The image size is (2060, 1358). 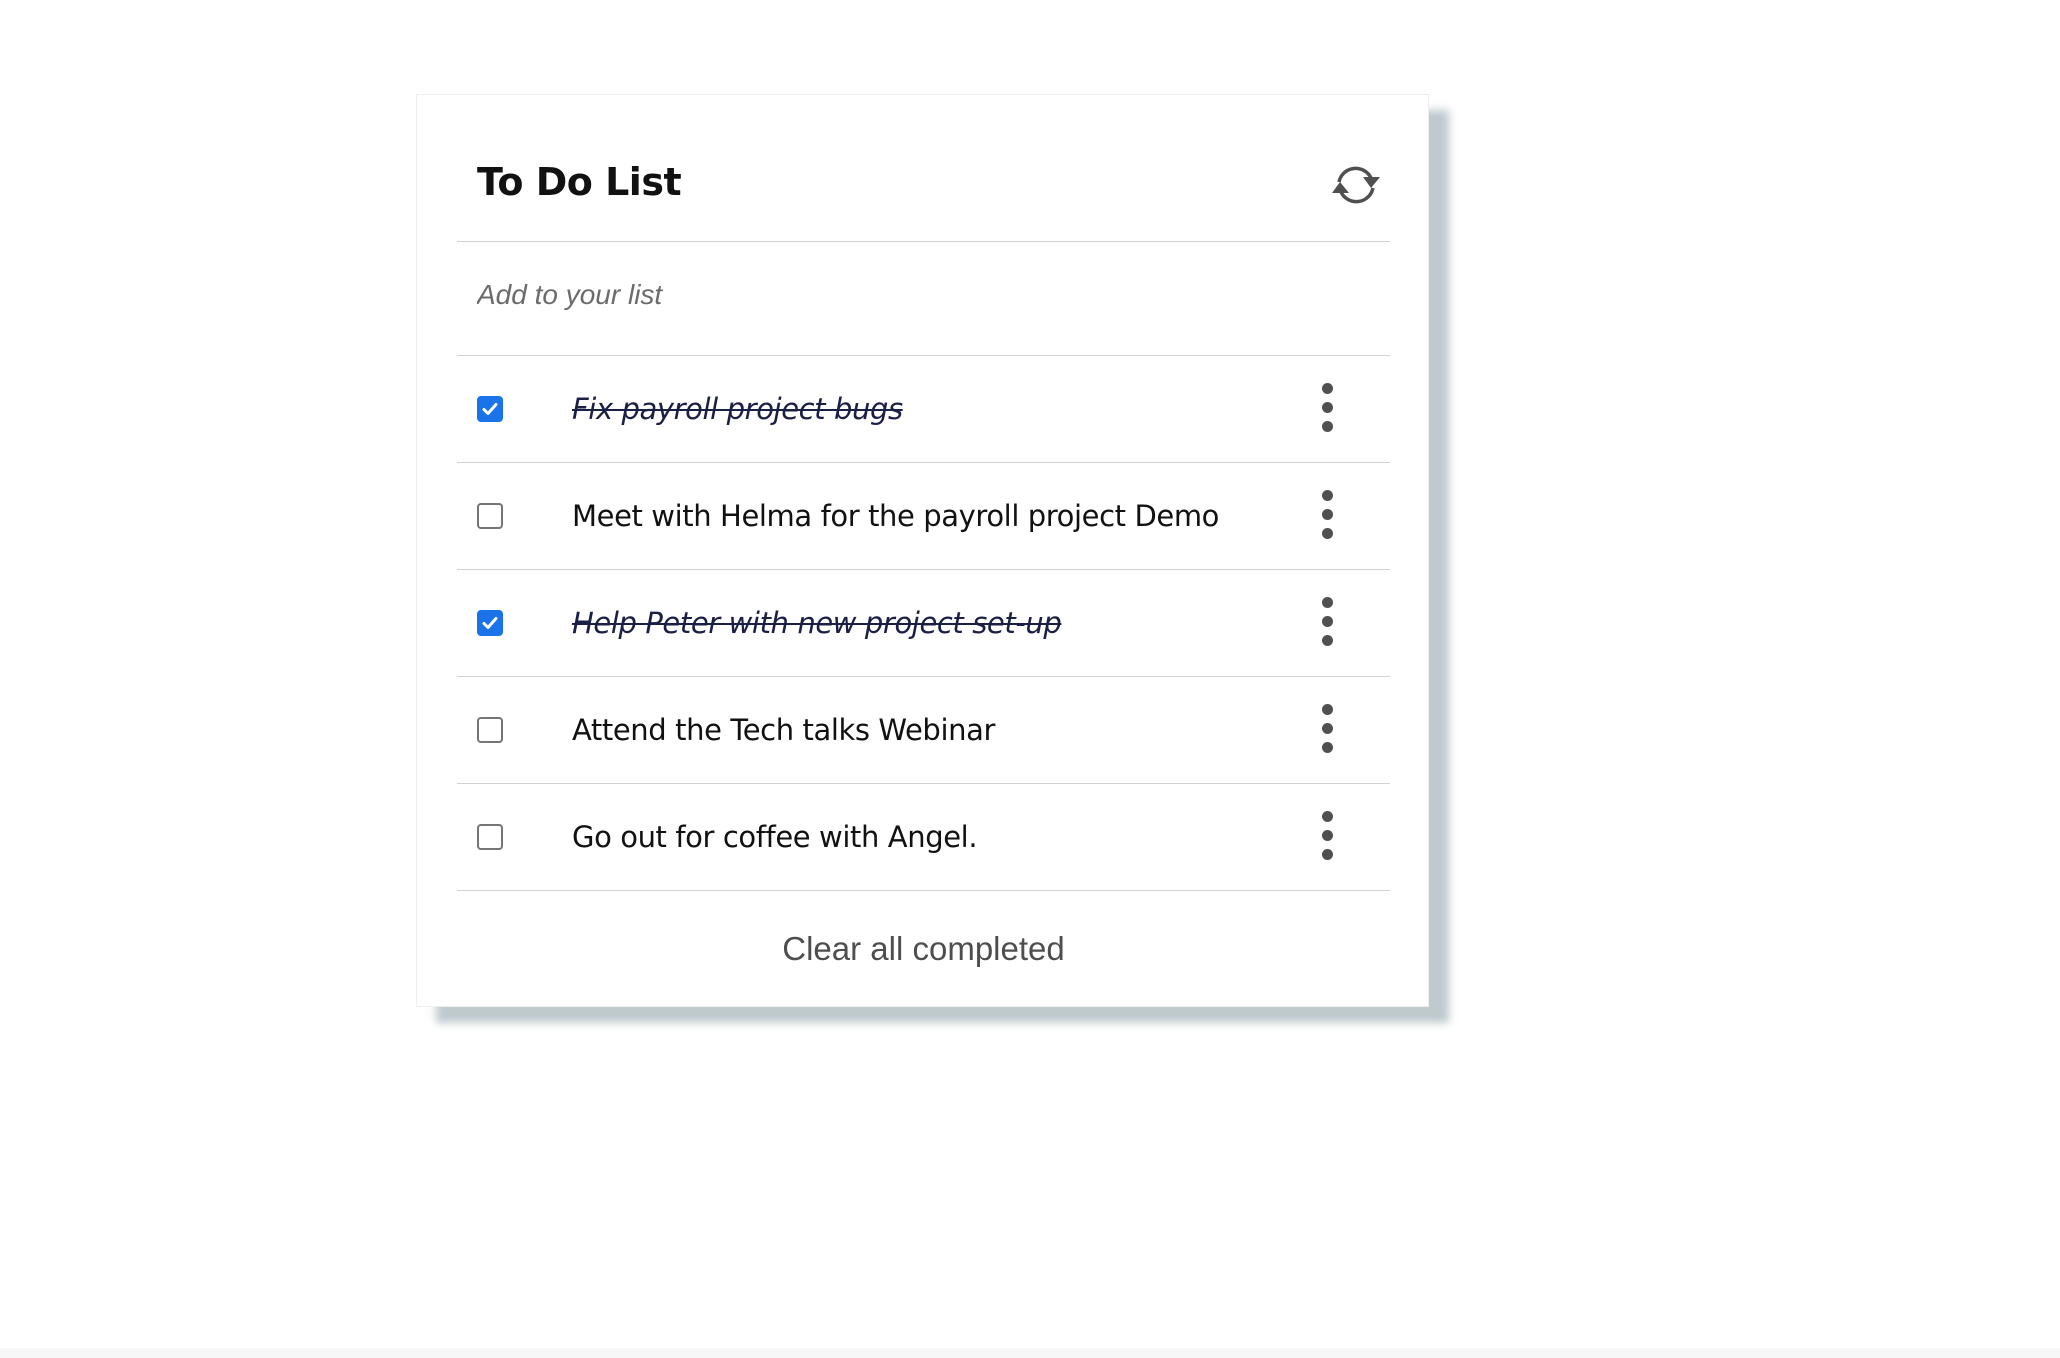 I want to click on todo-item: Go out for coffee with Angel., so click(x=923, y=837).